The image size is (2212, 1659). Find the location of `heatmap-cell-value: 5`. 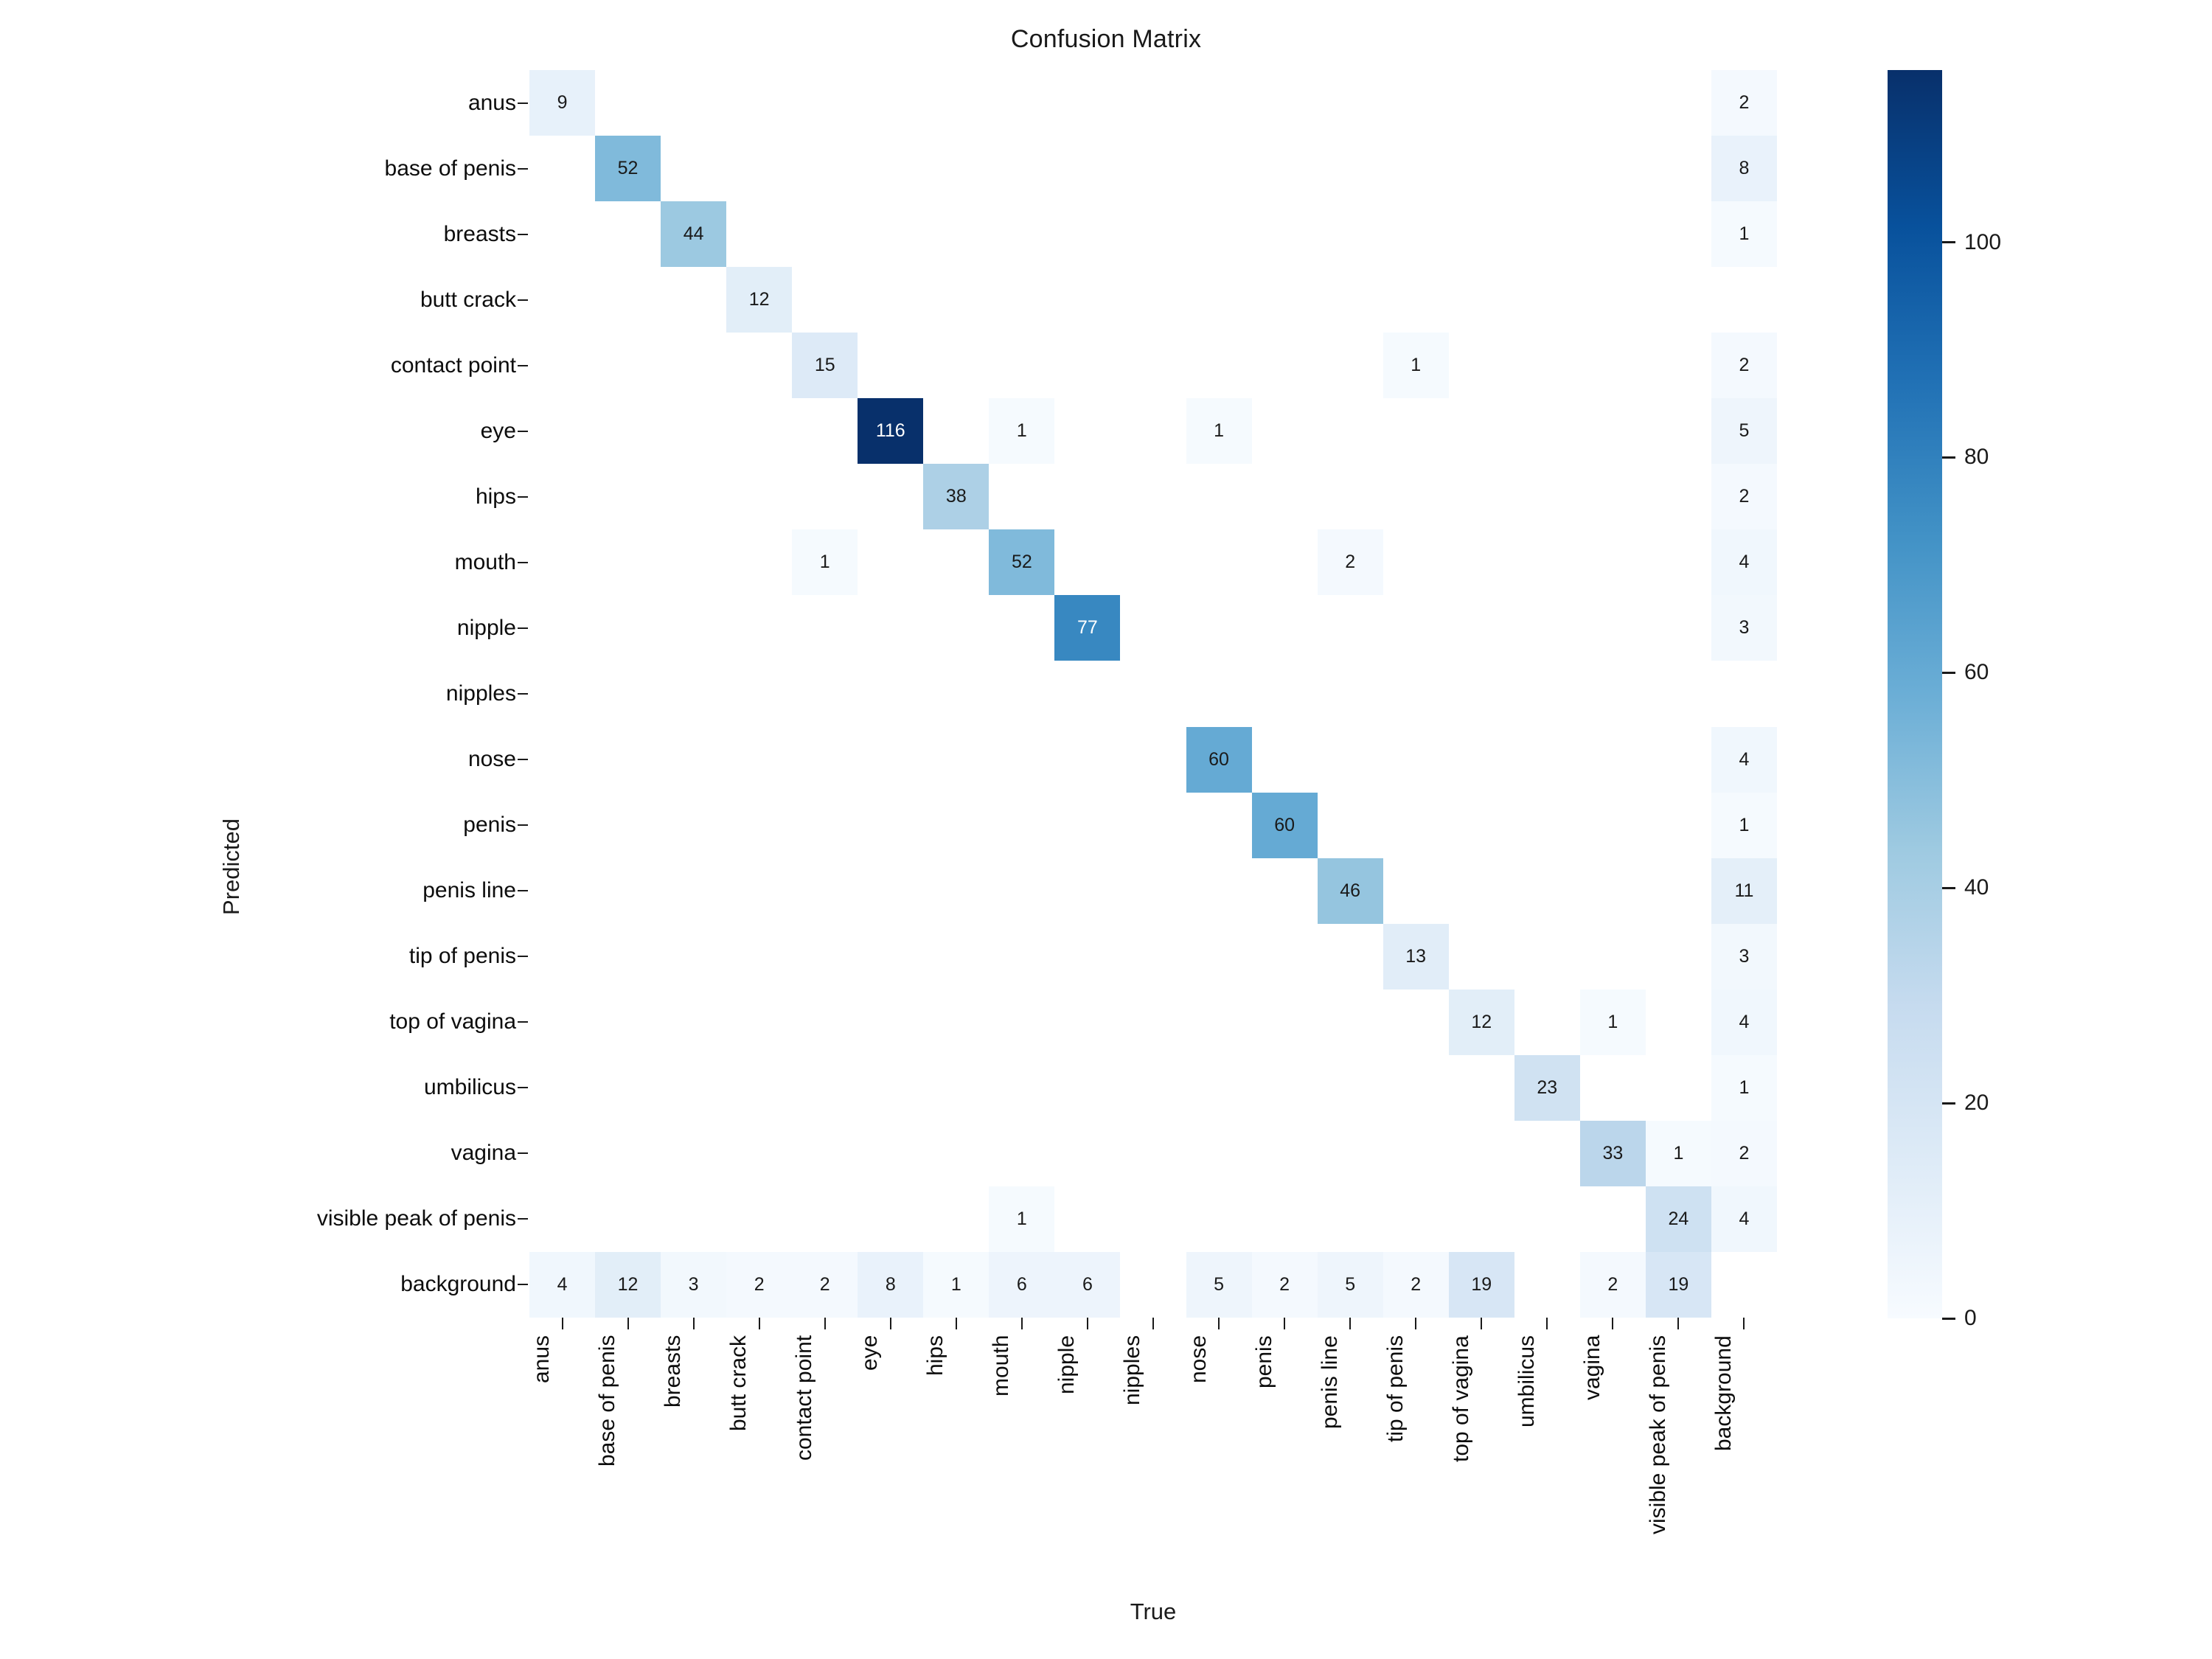

heatmap-cell-value: 5 is located at coordinates (1350, 1284).